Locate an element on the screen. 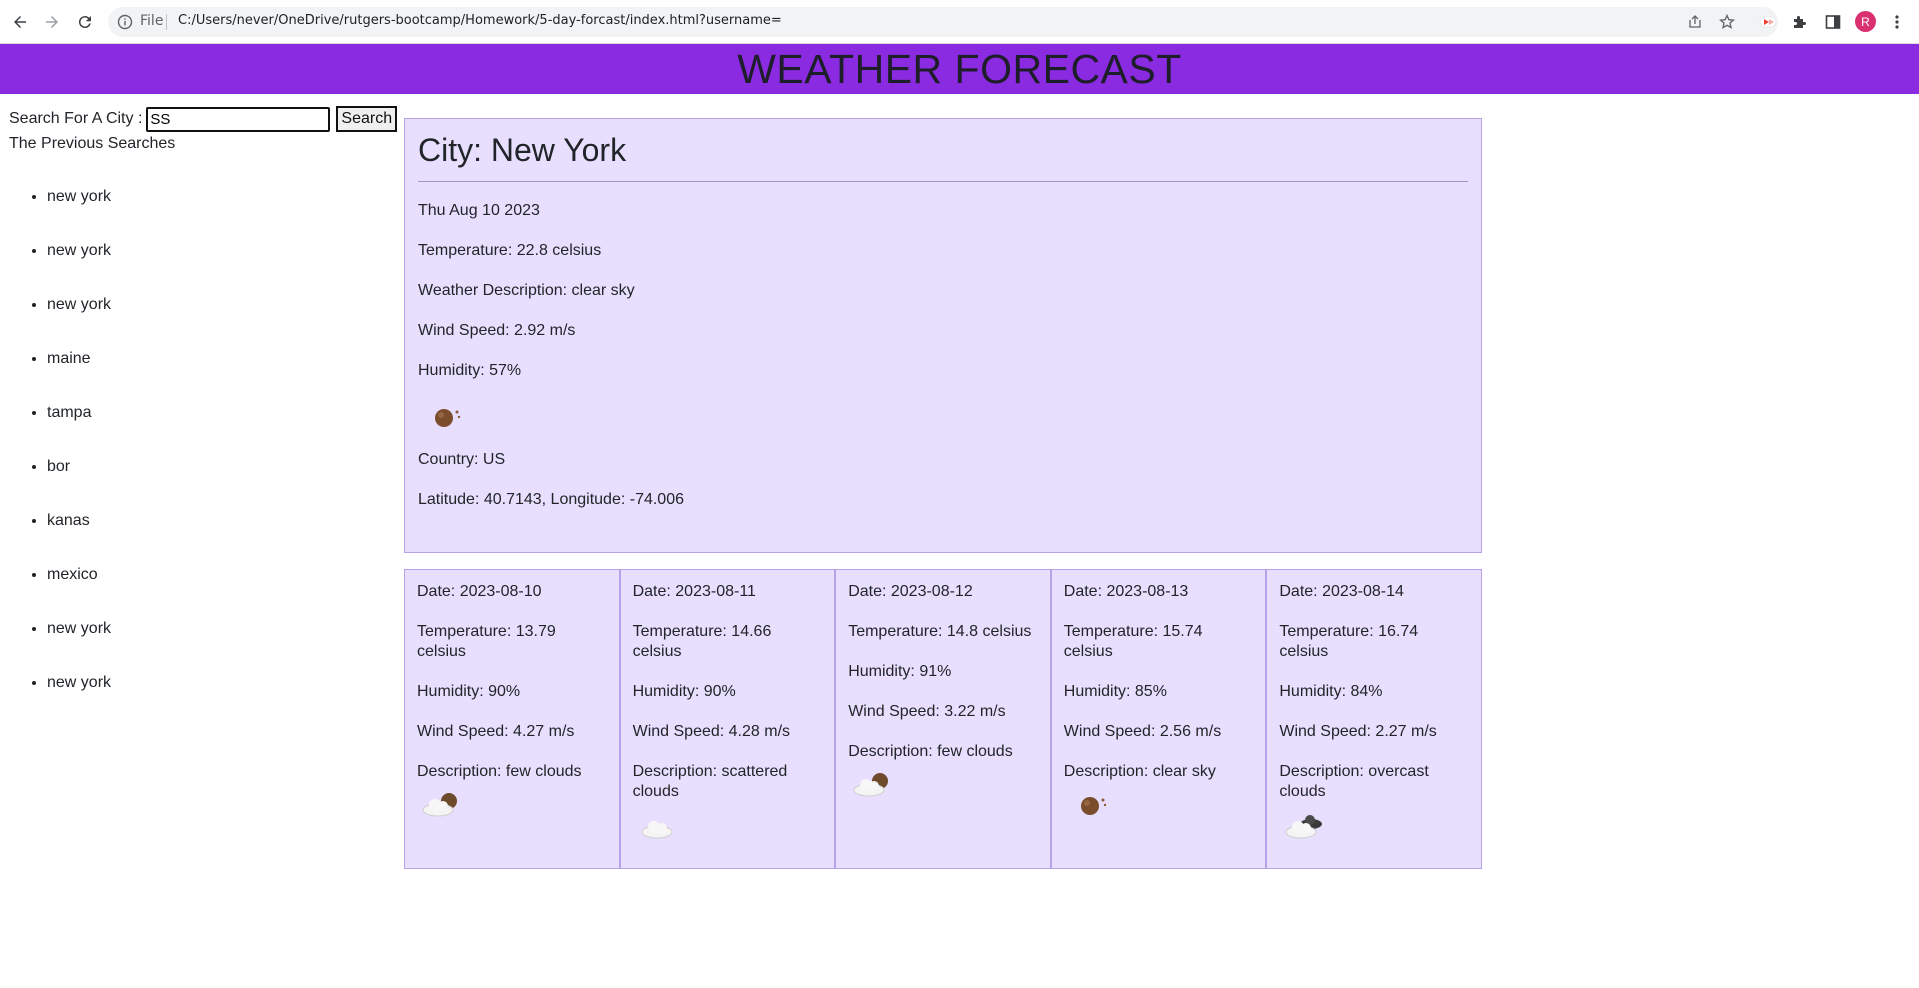 This screenshot has height=988, width=1919. history-item: bor is located at coordinates (79, 485).